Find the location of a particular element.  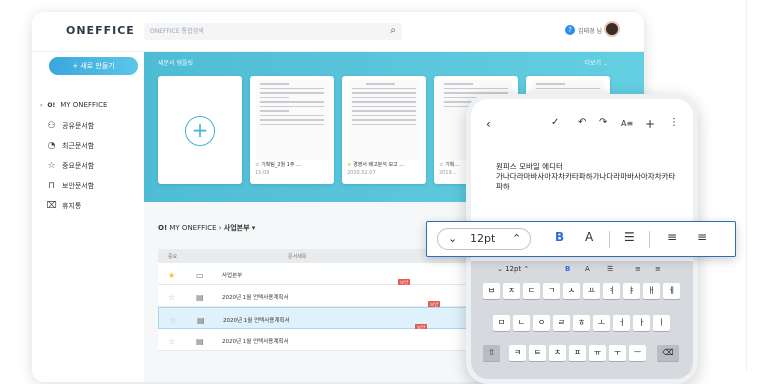

plus-icon: + is located at coordinates (200, 131).